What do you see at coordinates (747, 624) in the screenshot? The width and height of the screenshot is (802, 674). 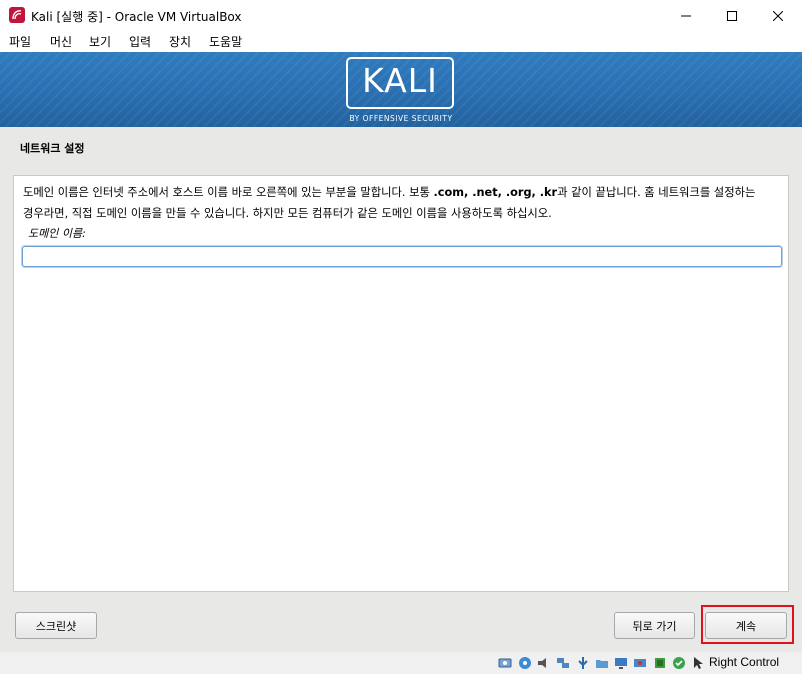 I see `continue-button-highlight` at bounding box center [747, 624].